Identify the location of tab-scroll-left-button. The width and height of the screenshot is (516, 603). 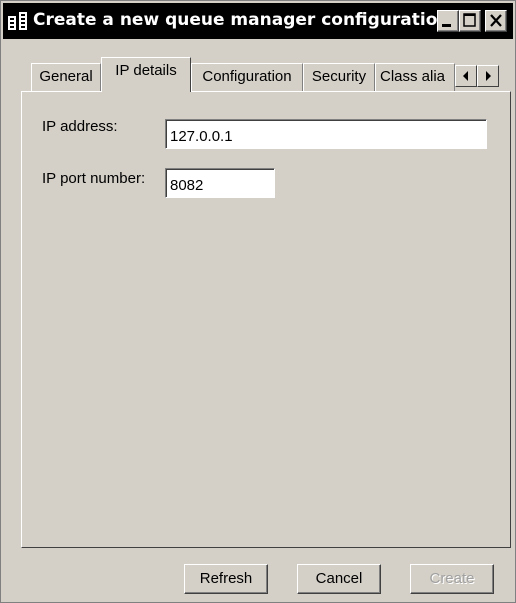
(466, 76).